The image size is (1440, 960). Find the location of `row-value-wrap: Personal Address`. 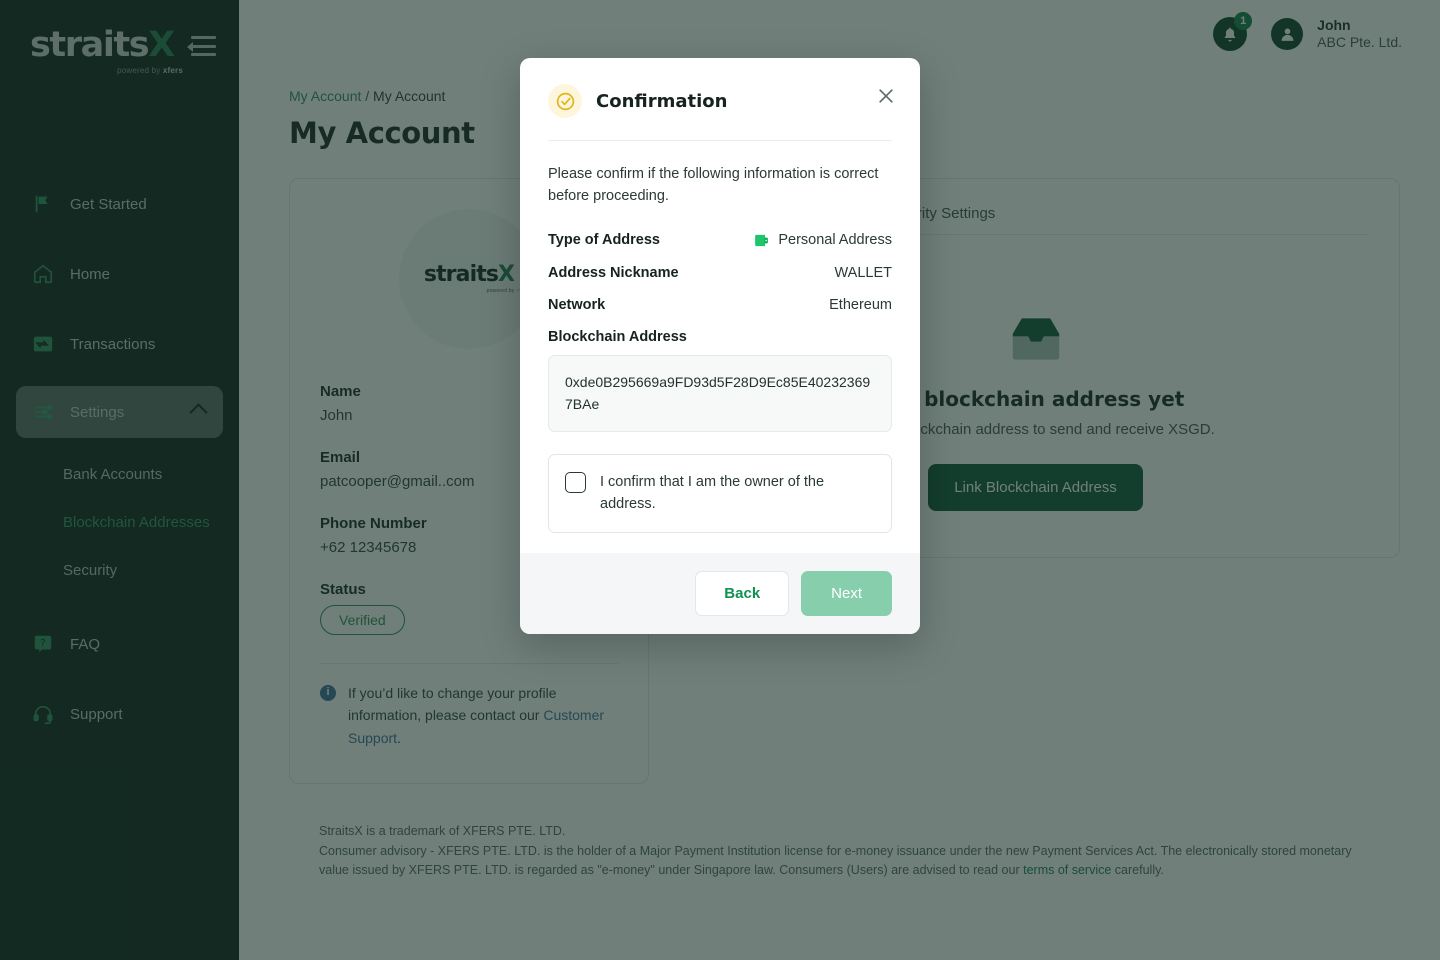

row-value-wrap: Personal Address is located at coordinates (822, 240).